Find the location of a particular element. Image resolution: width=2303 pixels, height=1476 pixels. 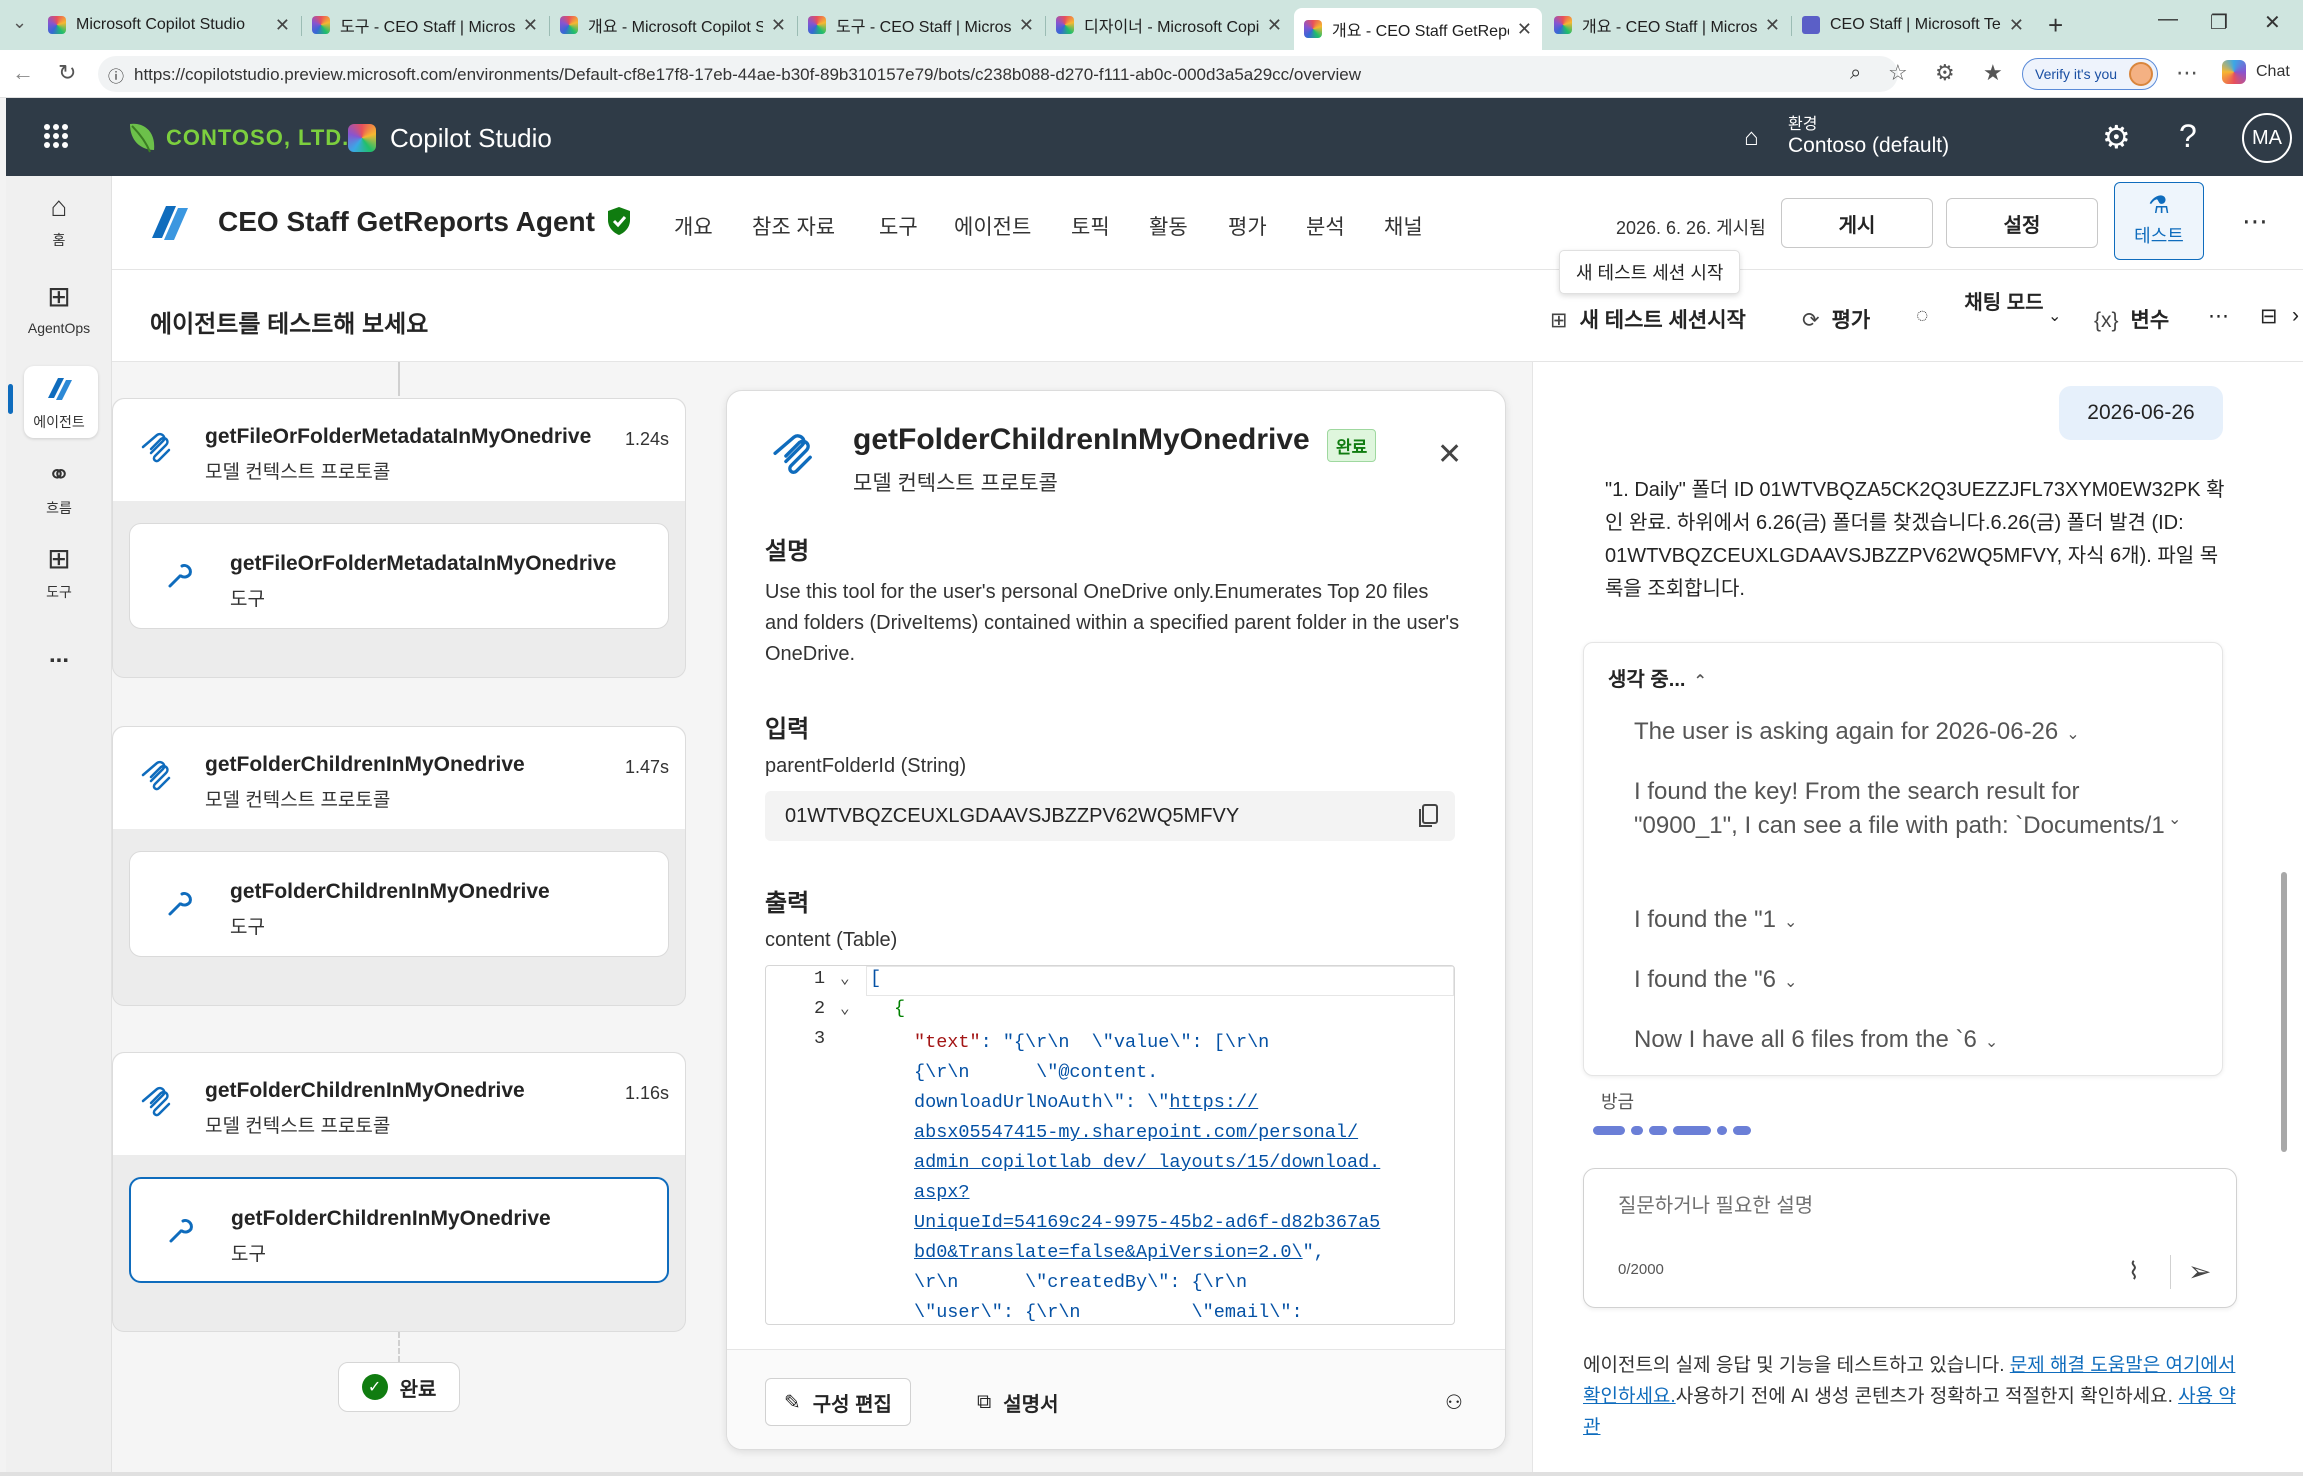

browser-tab: 개요 - Microsoft Copilot St ✕ is located at coordinates (673, 25).